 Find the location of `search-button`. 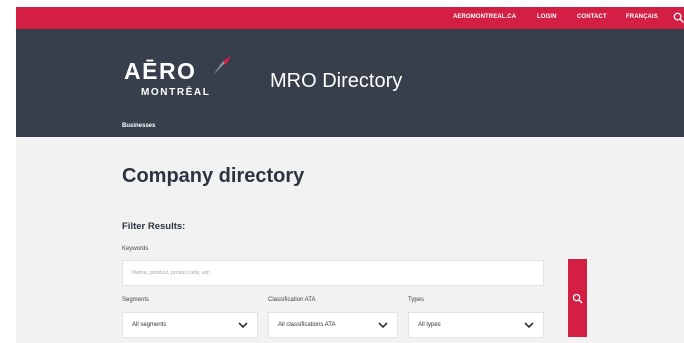

search-button is located at coordinates (577, 298).